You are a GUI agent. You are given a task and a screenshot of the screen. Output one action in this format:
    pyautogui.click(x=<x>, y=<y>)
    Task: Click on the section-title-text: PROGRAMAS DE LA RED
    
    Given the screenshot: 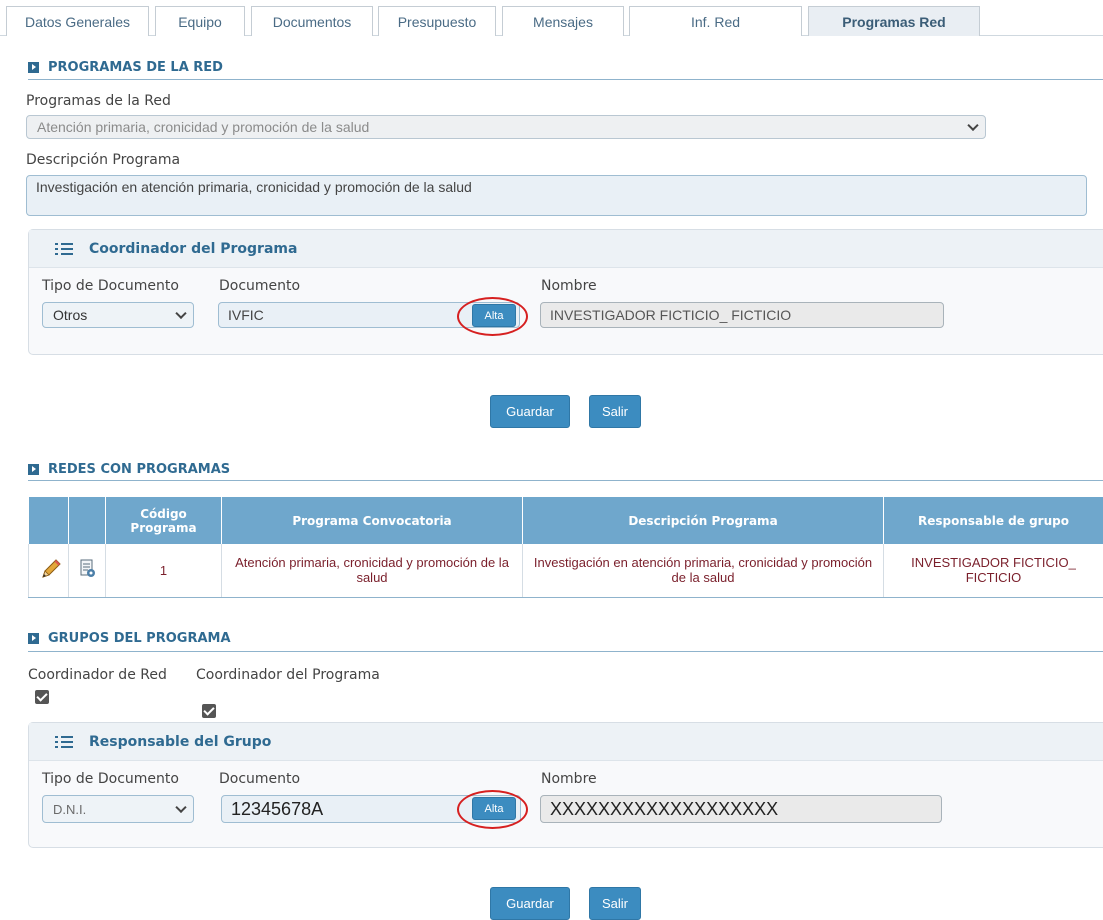 What is the action you would take?
    pyautogui.click(x=135, y=67)
    